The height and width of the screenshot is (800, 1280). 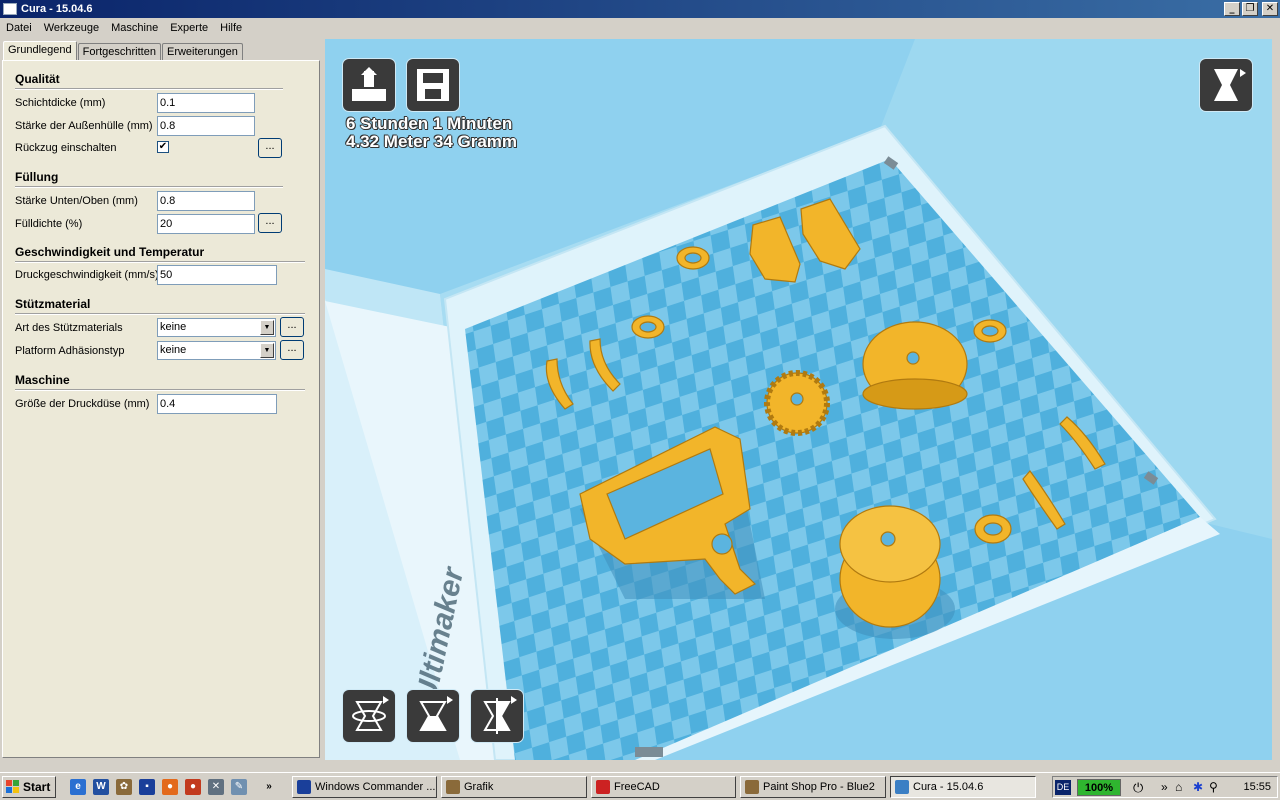 What do you see at coordinates (206, 224) in the screenshot?
I see `fill-density-input: 20` at bounding box center [206, 224].